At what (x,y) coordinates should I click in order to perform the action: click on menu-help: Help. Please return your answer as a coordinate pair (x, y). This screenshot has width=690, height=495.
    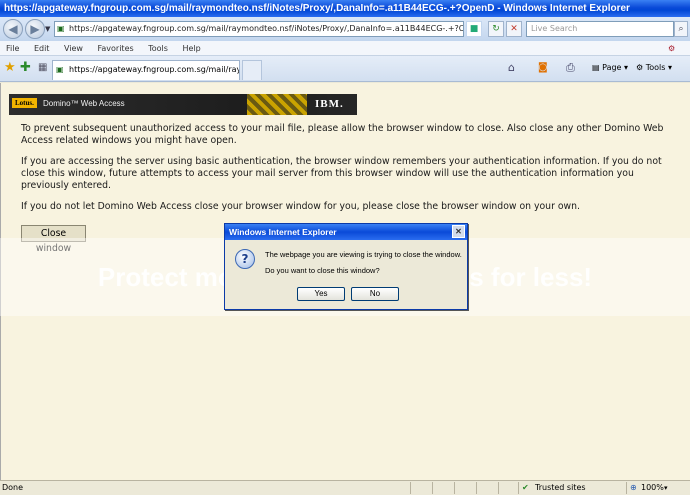
    Looking at the image, I should click on (191, 48).